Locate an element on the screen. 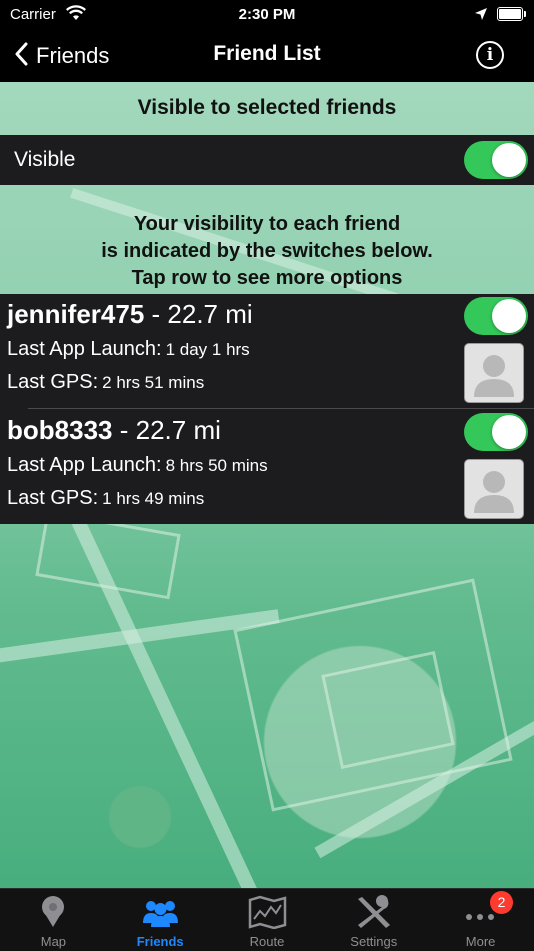 The image size is (534, 951). tab-label: Settings is located at coordinates (374, 941).